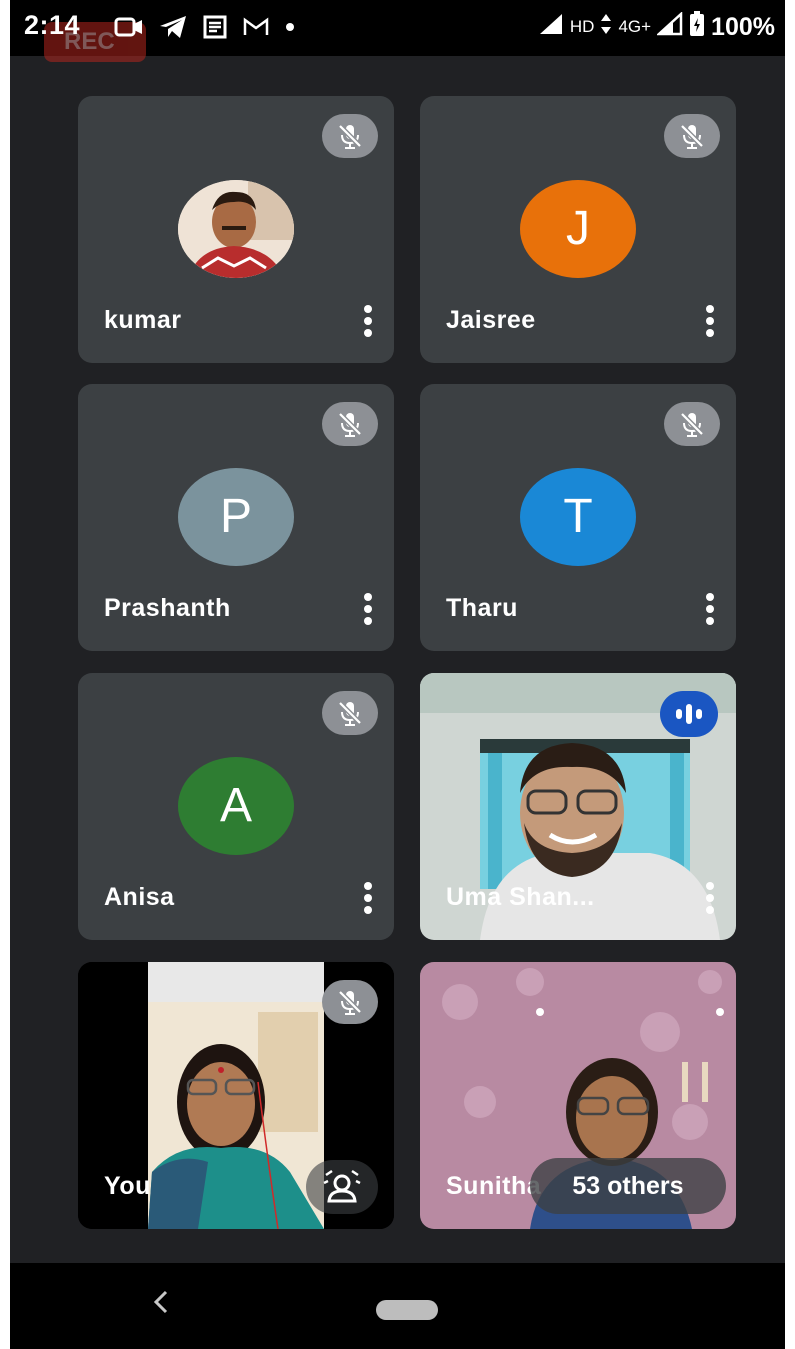 Image resolution: width=795 pixels, height=1349 pixels. I want to click on network-type: 4G+, so click(635, 26).